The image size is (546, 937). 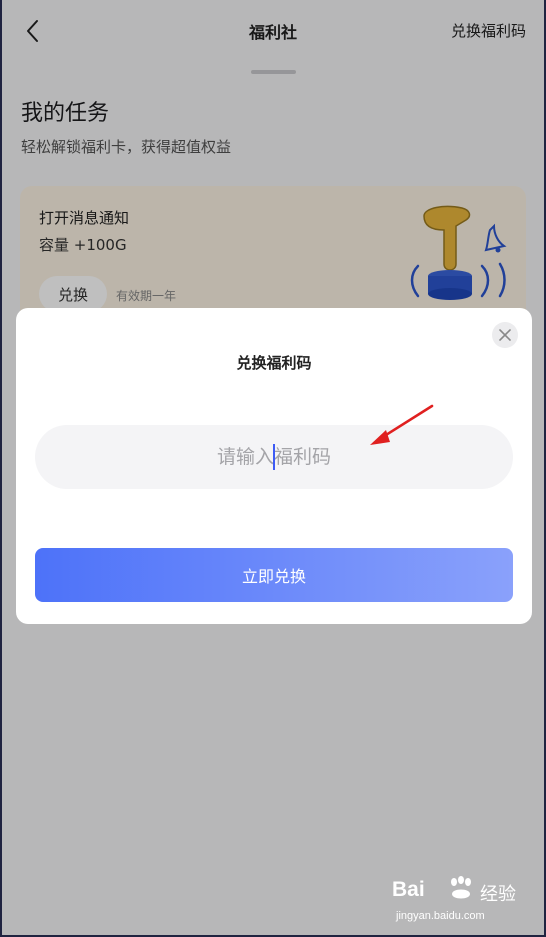 What do you see at coordinates (274, 575) in the screenshot?
I see `redeem-now-button: 立即兑换` at bounding box center [274, 575].